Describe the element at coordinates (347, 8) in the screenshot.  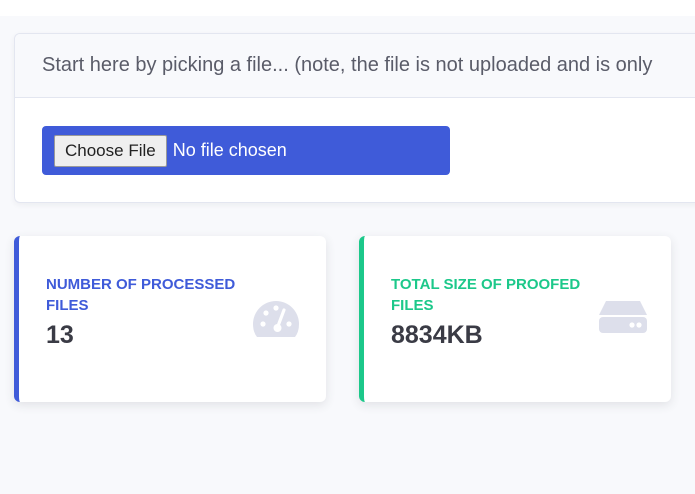
I see `top-bar` at that location.